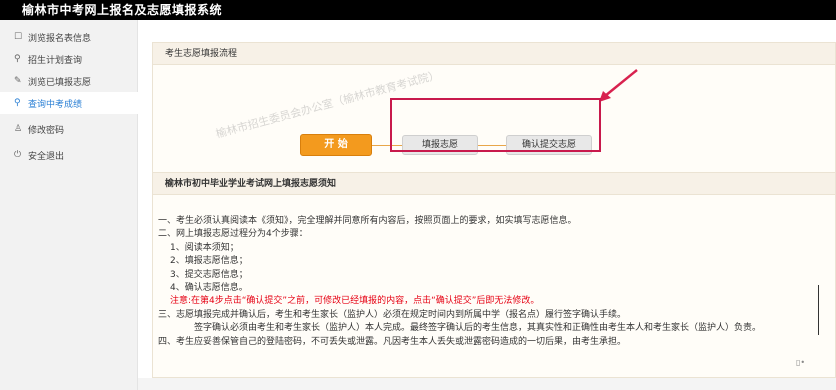 The image size is (836, 390). I want to click on notice-line: 2、填报志愿信息；, so click(209, 261).